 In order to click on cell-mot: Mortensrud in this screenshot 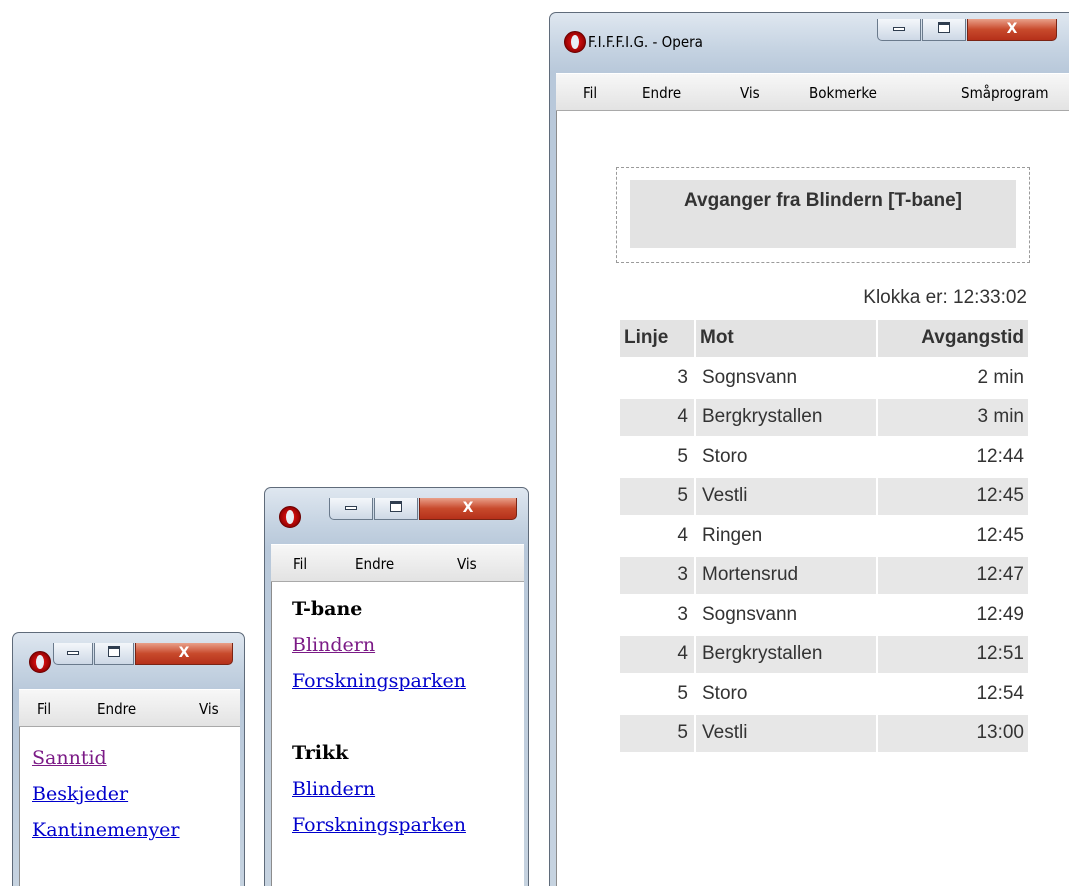, I will do `click(786, 575)`.